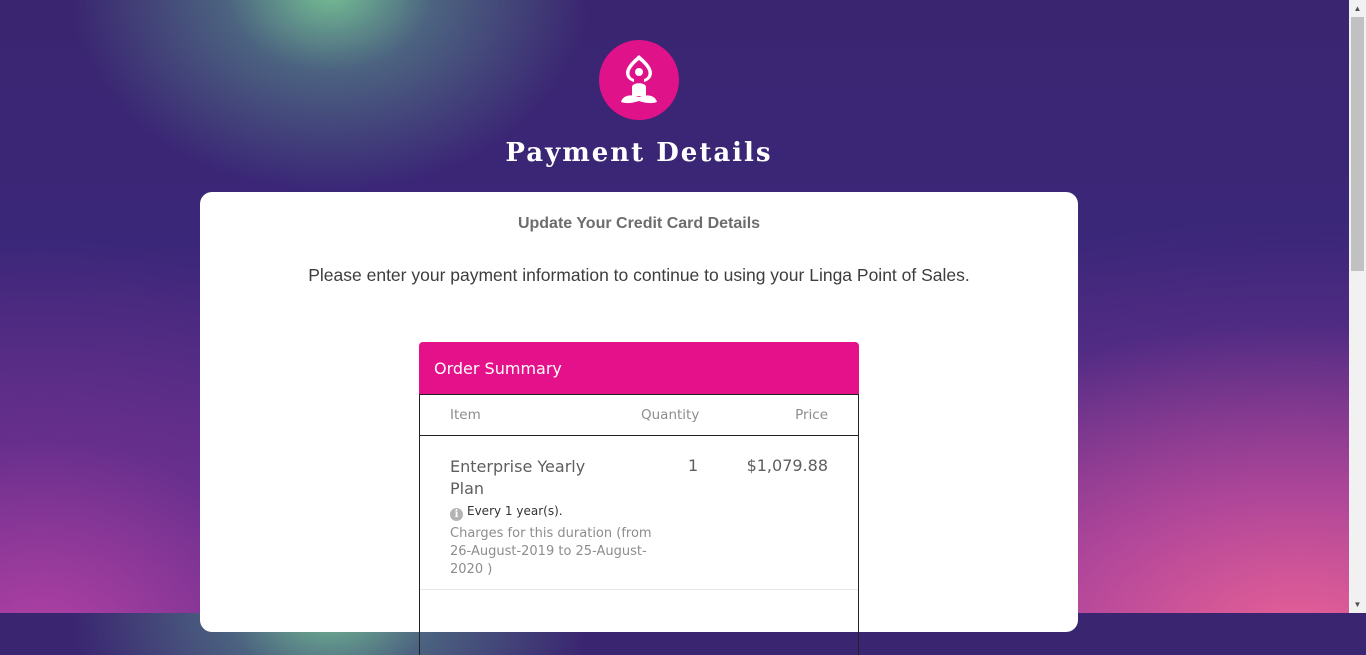 Image resolution: width=1366 pixels, height=655 pixels. What do you see at coordinates (639, 415) in the screenshot?
I see `table-header: Item Quantity Price` at bounding box center [639, 415].